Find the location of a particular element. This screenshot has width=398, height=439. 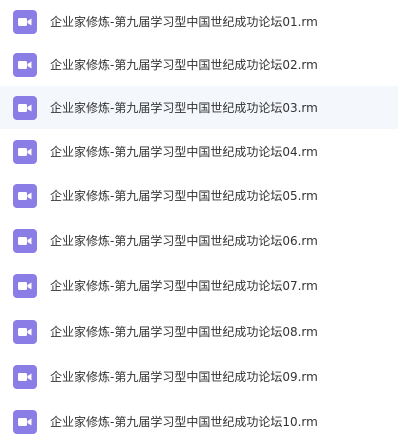

file-row: 企业家修炼-第九届学习型中国世纪成功论坛07.rm is located at coordinates (199, 285).